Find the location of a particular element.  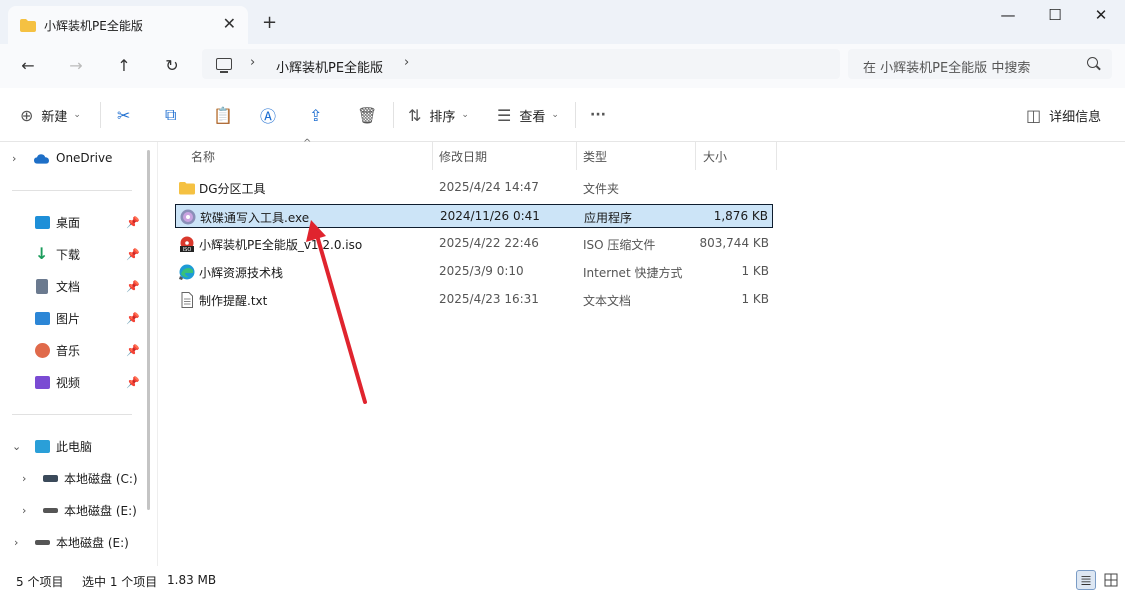

file-size: 803,744 KB is located at coordinates (734, 243).